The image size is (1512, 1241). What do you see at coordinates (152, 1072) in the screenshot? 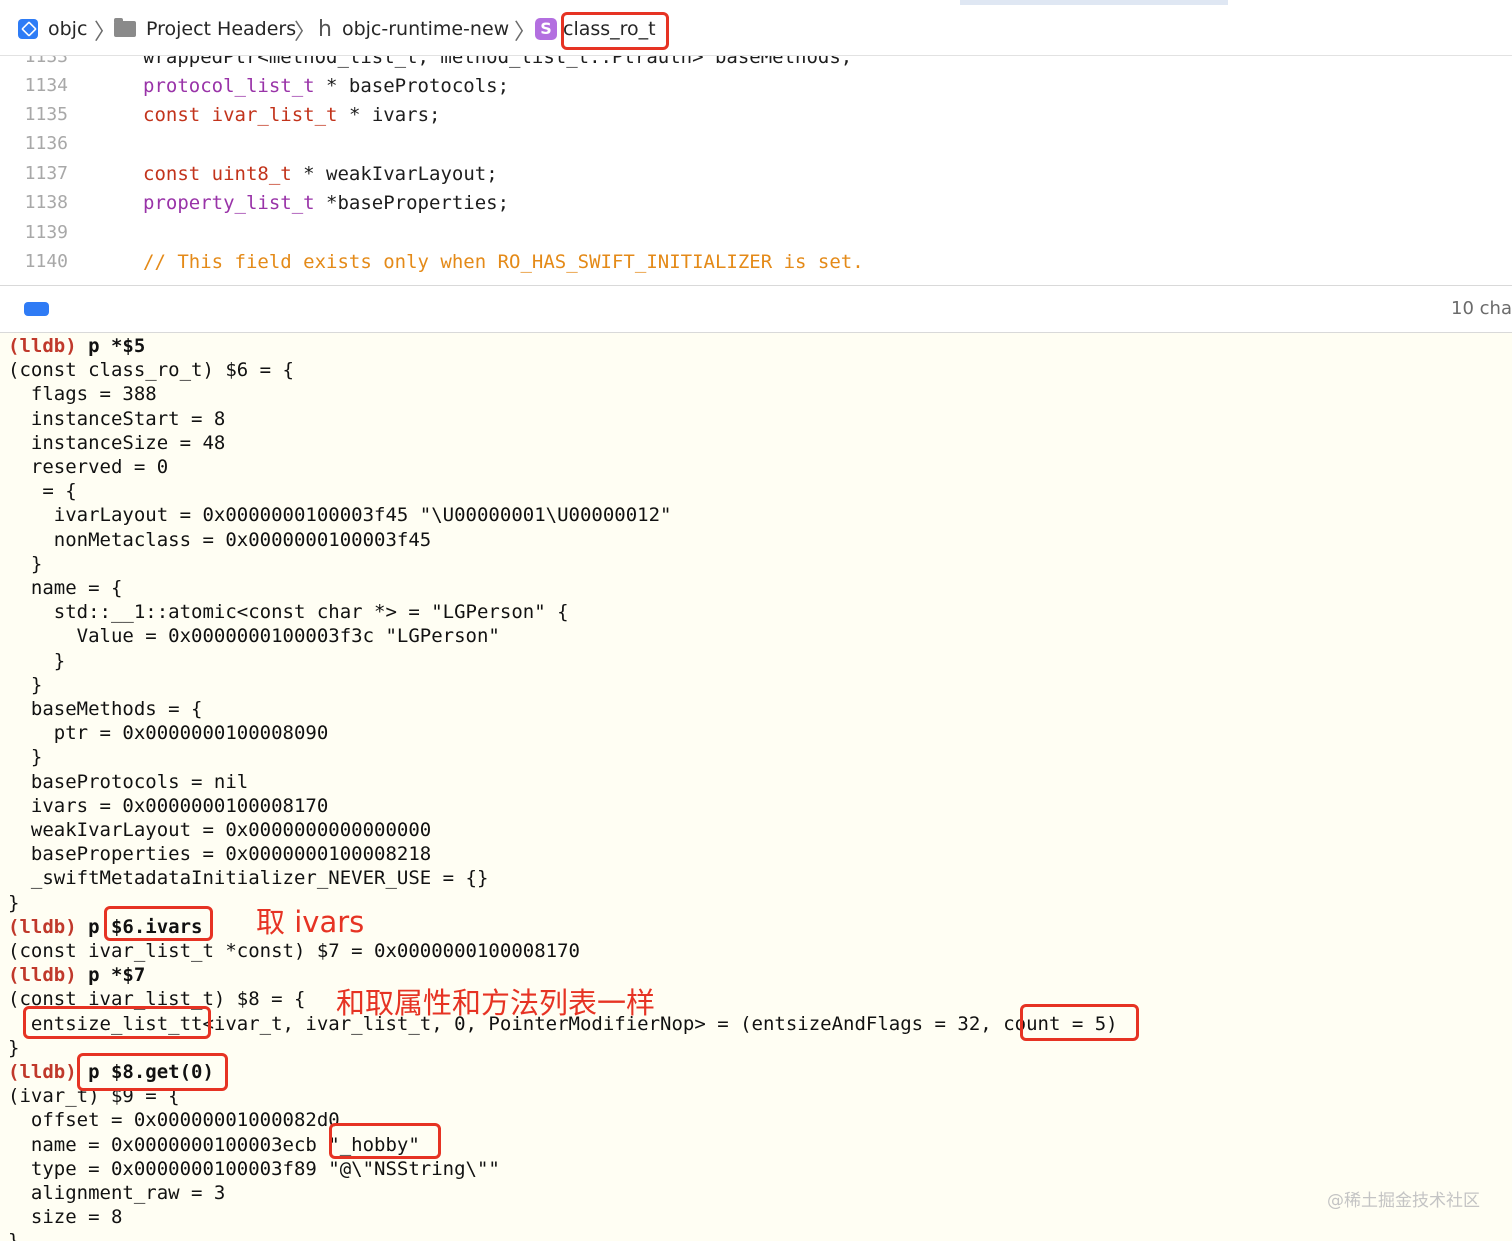
I see `highlight-get-command` at bounding box center [152, 1072].